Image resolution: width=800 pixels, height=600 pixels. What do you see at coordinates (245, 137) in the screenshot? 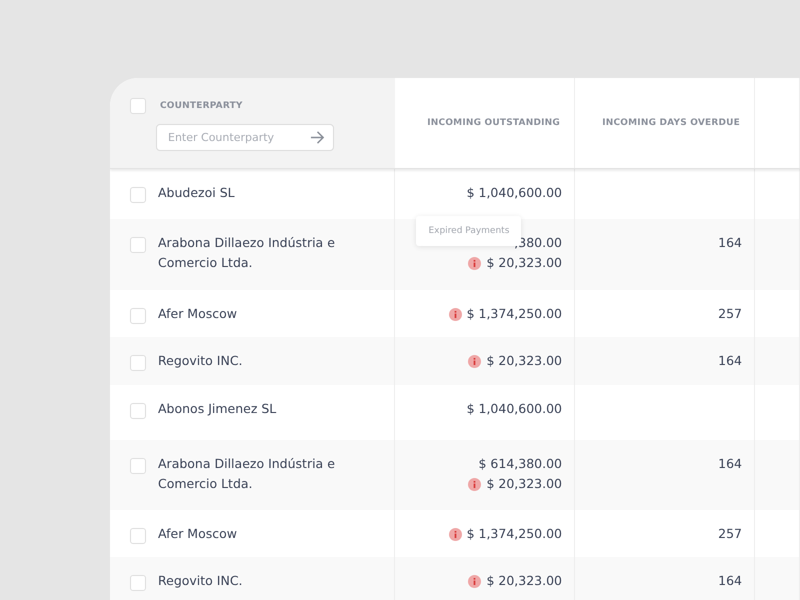
I see `search-field: Enter Counterparty` at bounding box center [245, 137].